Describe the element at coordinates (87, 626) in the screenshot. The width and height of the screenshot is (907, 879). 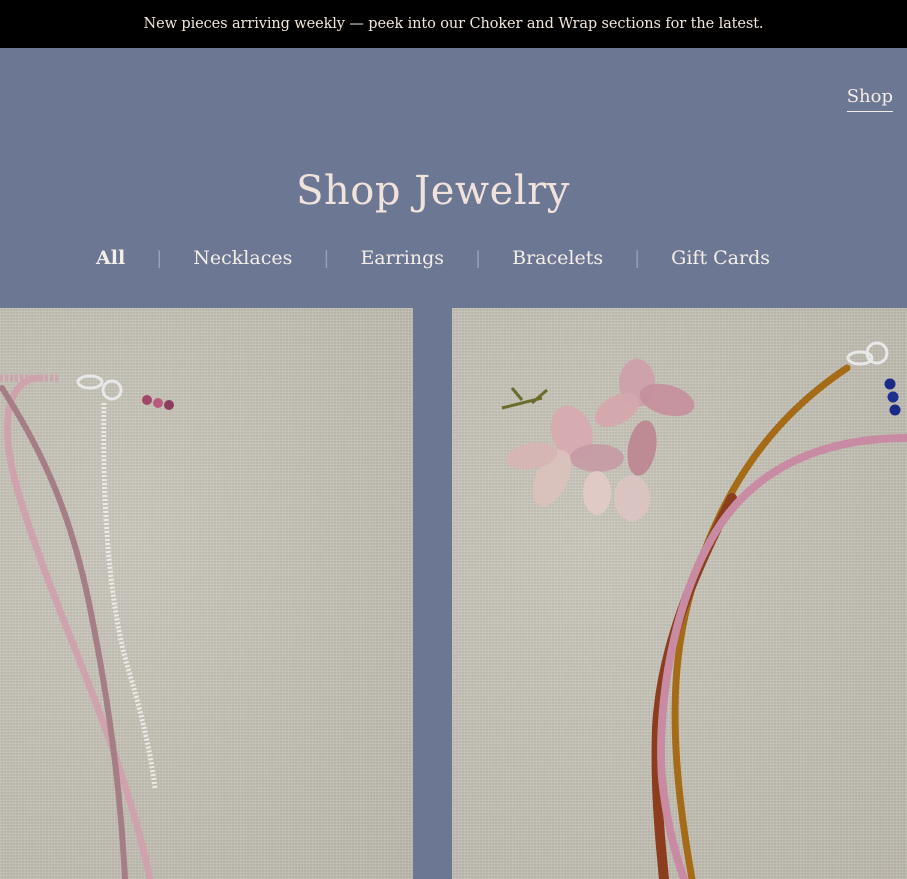
I see `necklace-illustration` at that location.